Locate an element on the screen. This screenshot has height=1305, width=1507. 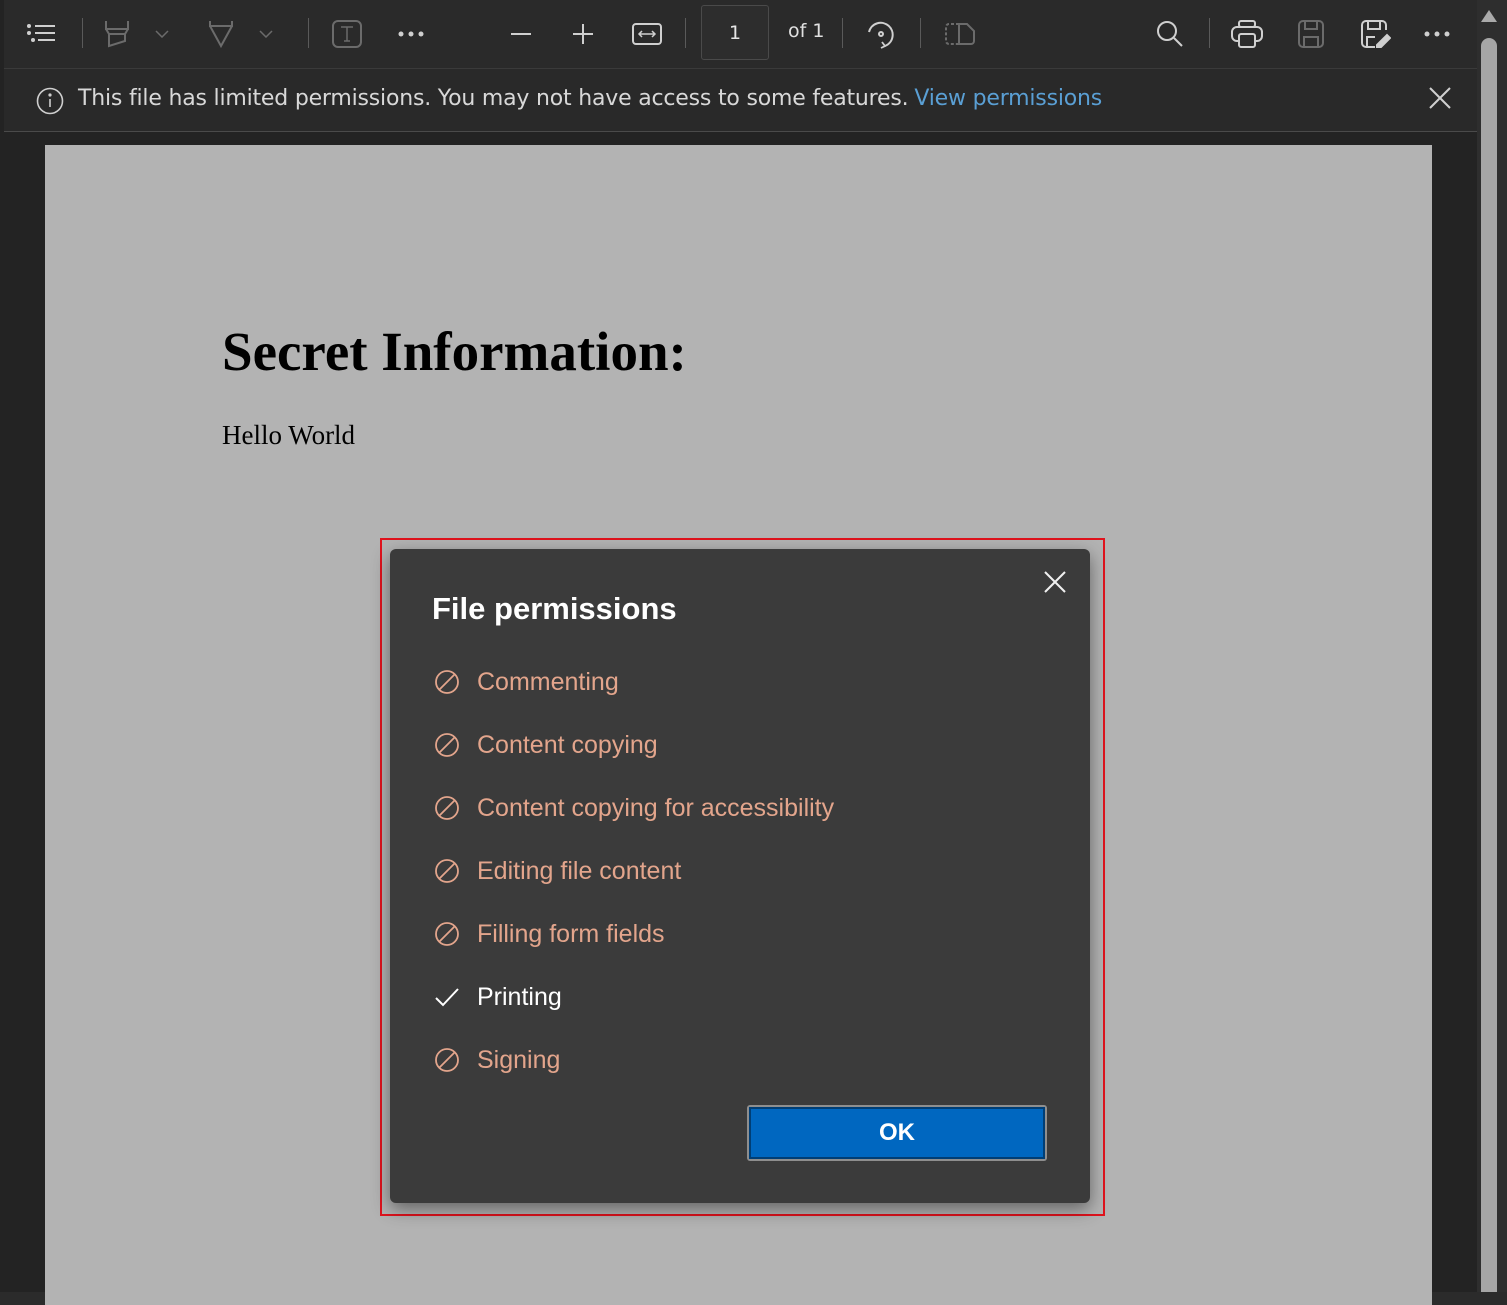
print-icon is located at coordinates (1247, 34).